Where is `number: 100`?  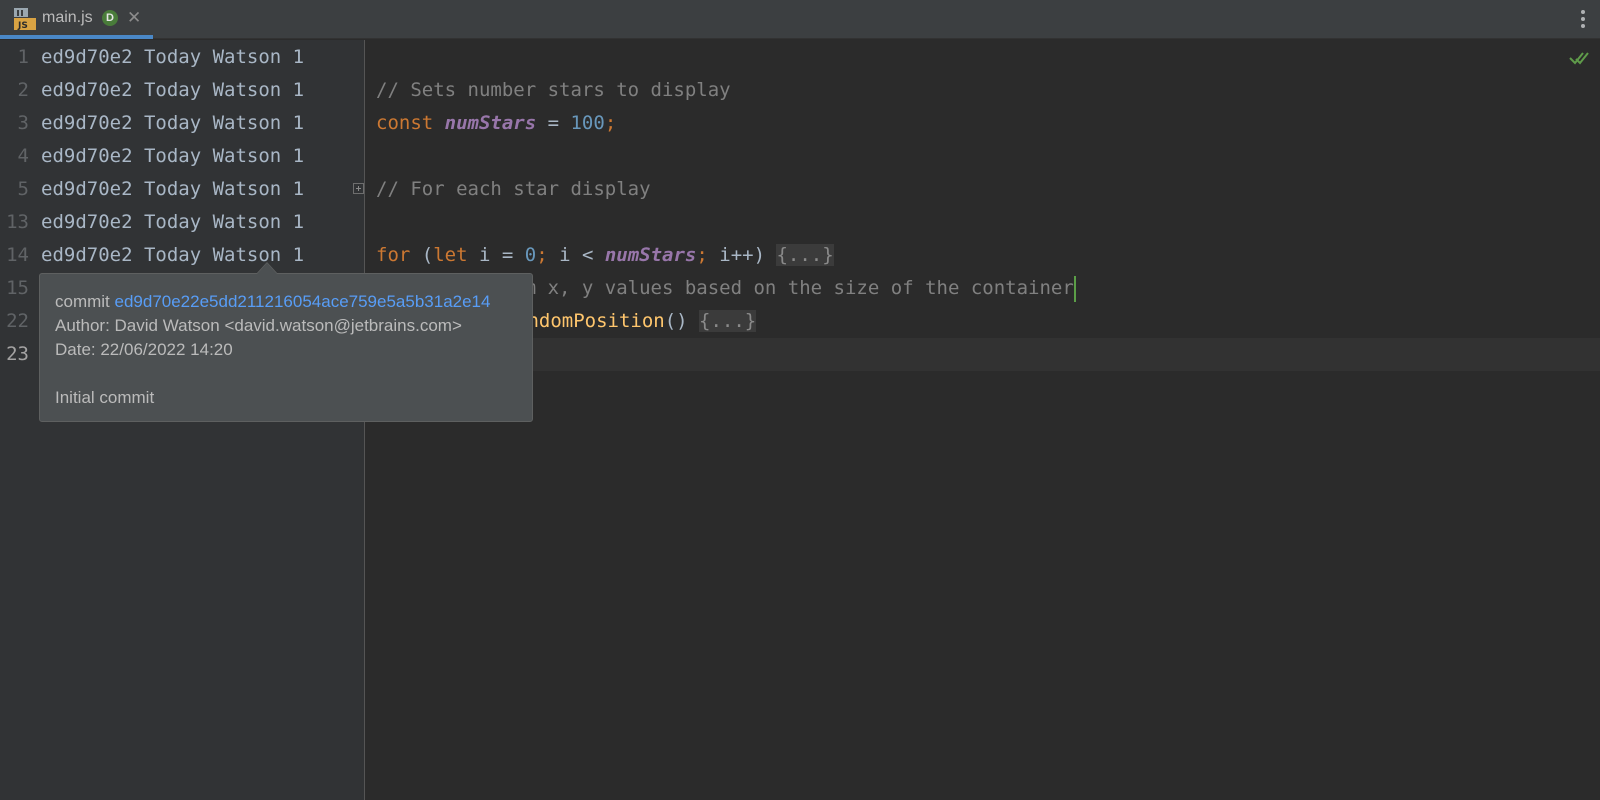 number: 100 is located at coordinates (587, 123).